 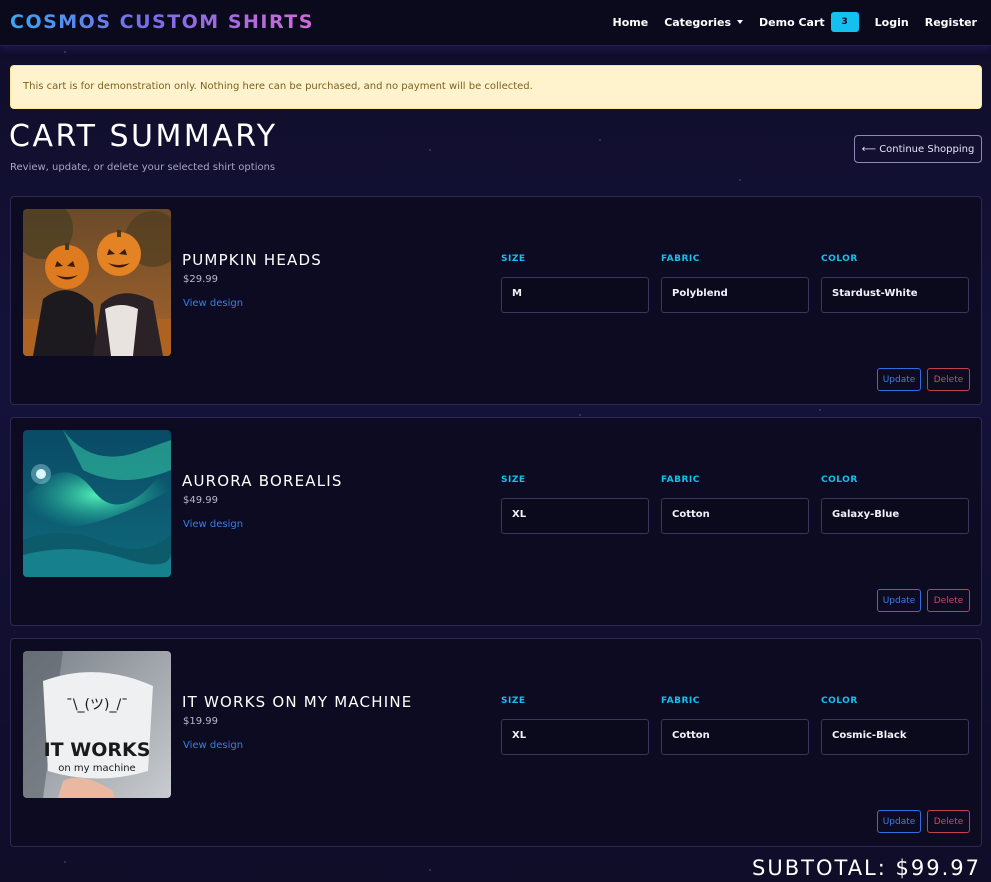 What do you see at coordinates (866, 868) in the screenshot?
I see `cart-subtotal: SUBTOTAL: $99.97` at bounding box center [866, 868].